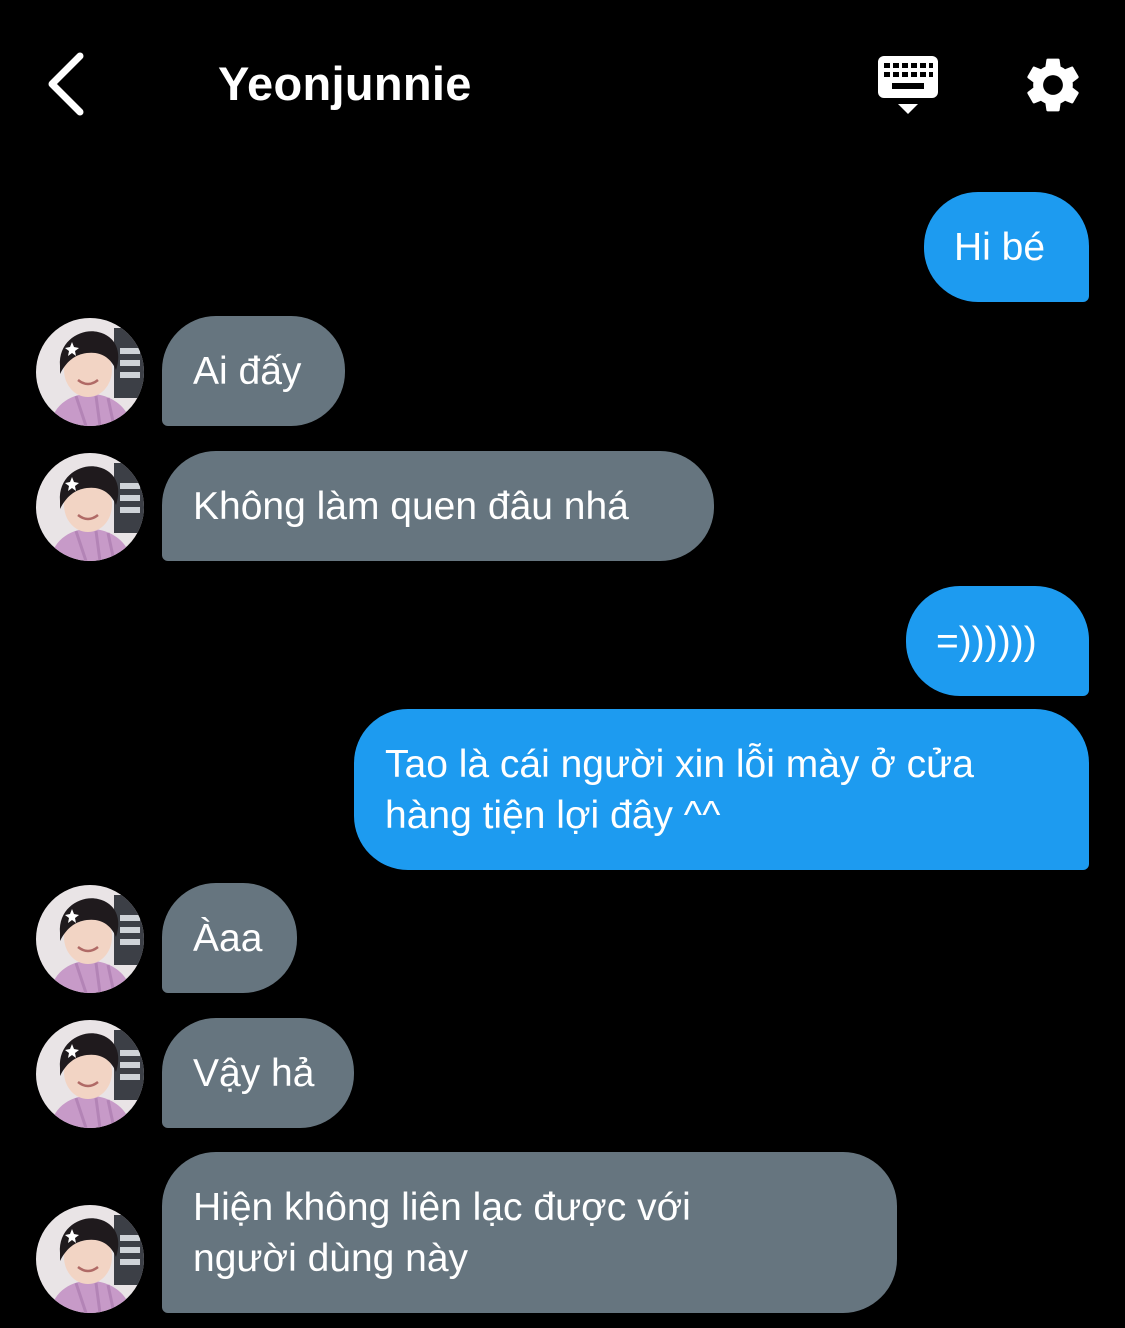 This screenshot has width=1125, height=1328. What do you see at coordinates (229, 938) in the screenshot?
I see `message-bubble-received: Àaa` at bounding box center [229, 938].